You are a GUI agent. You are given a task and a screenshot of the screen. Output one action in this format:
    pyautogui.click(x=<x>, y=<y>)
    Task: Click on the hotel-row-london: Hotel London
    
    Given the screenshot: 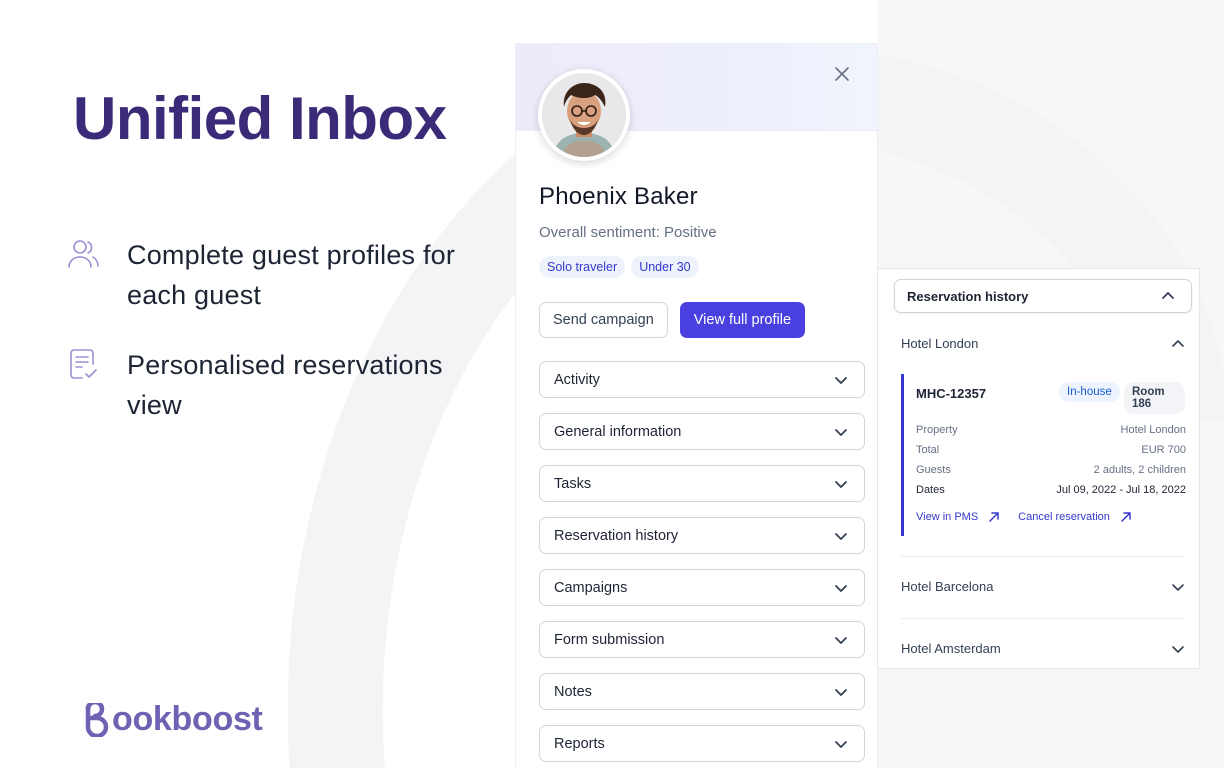 What is the action you would take?
    pyautogui.click(x=1043, y=343)
    